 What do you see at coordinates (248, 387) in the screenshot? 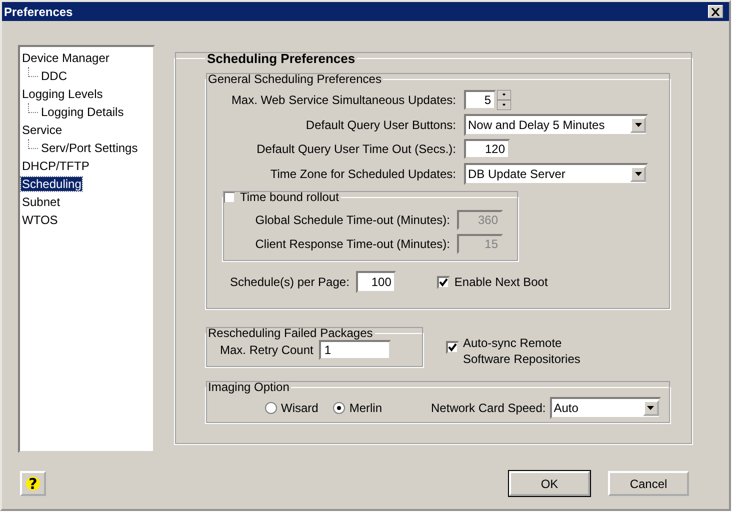
I see `group-title: Imaging Option` at bounding box center [248, 387].